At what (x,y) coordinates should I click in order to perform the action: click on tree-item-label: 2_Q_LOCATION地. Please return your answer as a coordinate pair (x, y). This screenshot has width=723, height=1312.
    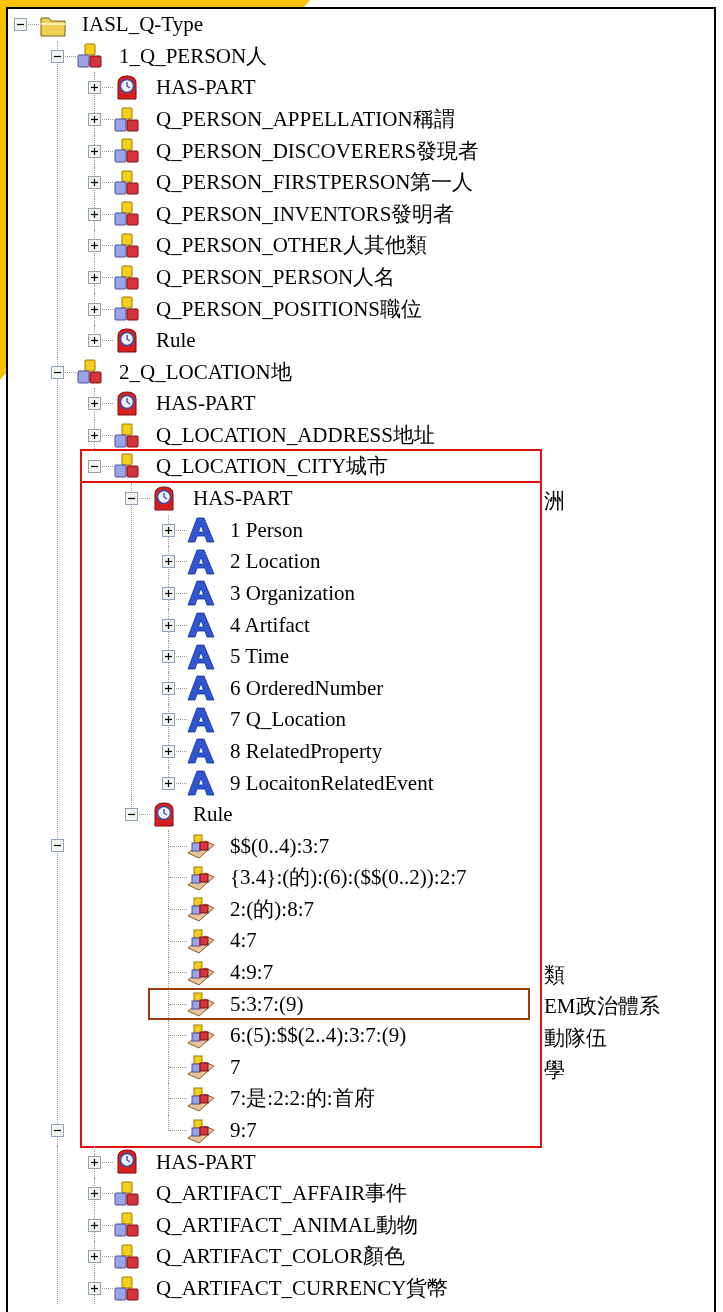
    Looking at the image, I should click on (205, 372).